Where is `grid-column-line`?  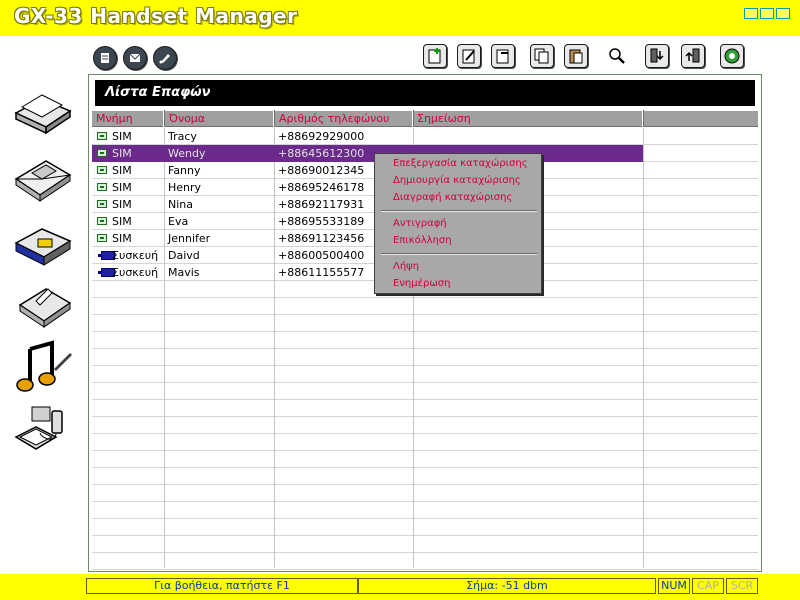 grid-column-line is located at coordinates (643, 348).